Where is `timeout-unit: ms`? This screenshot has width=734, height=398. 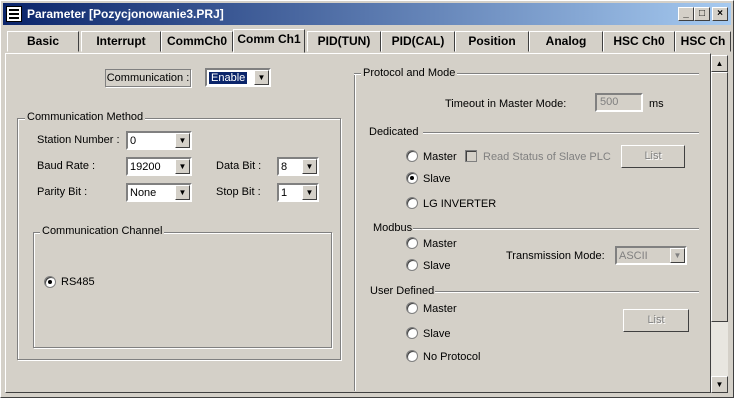 timeout-unit: ms is located at coordinates (656, 104).